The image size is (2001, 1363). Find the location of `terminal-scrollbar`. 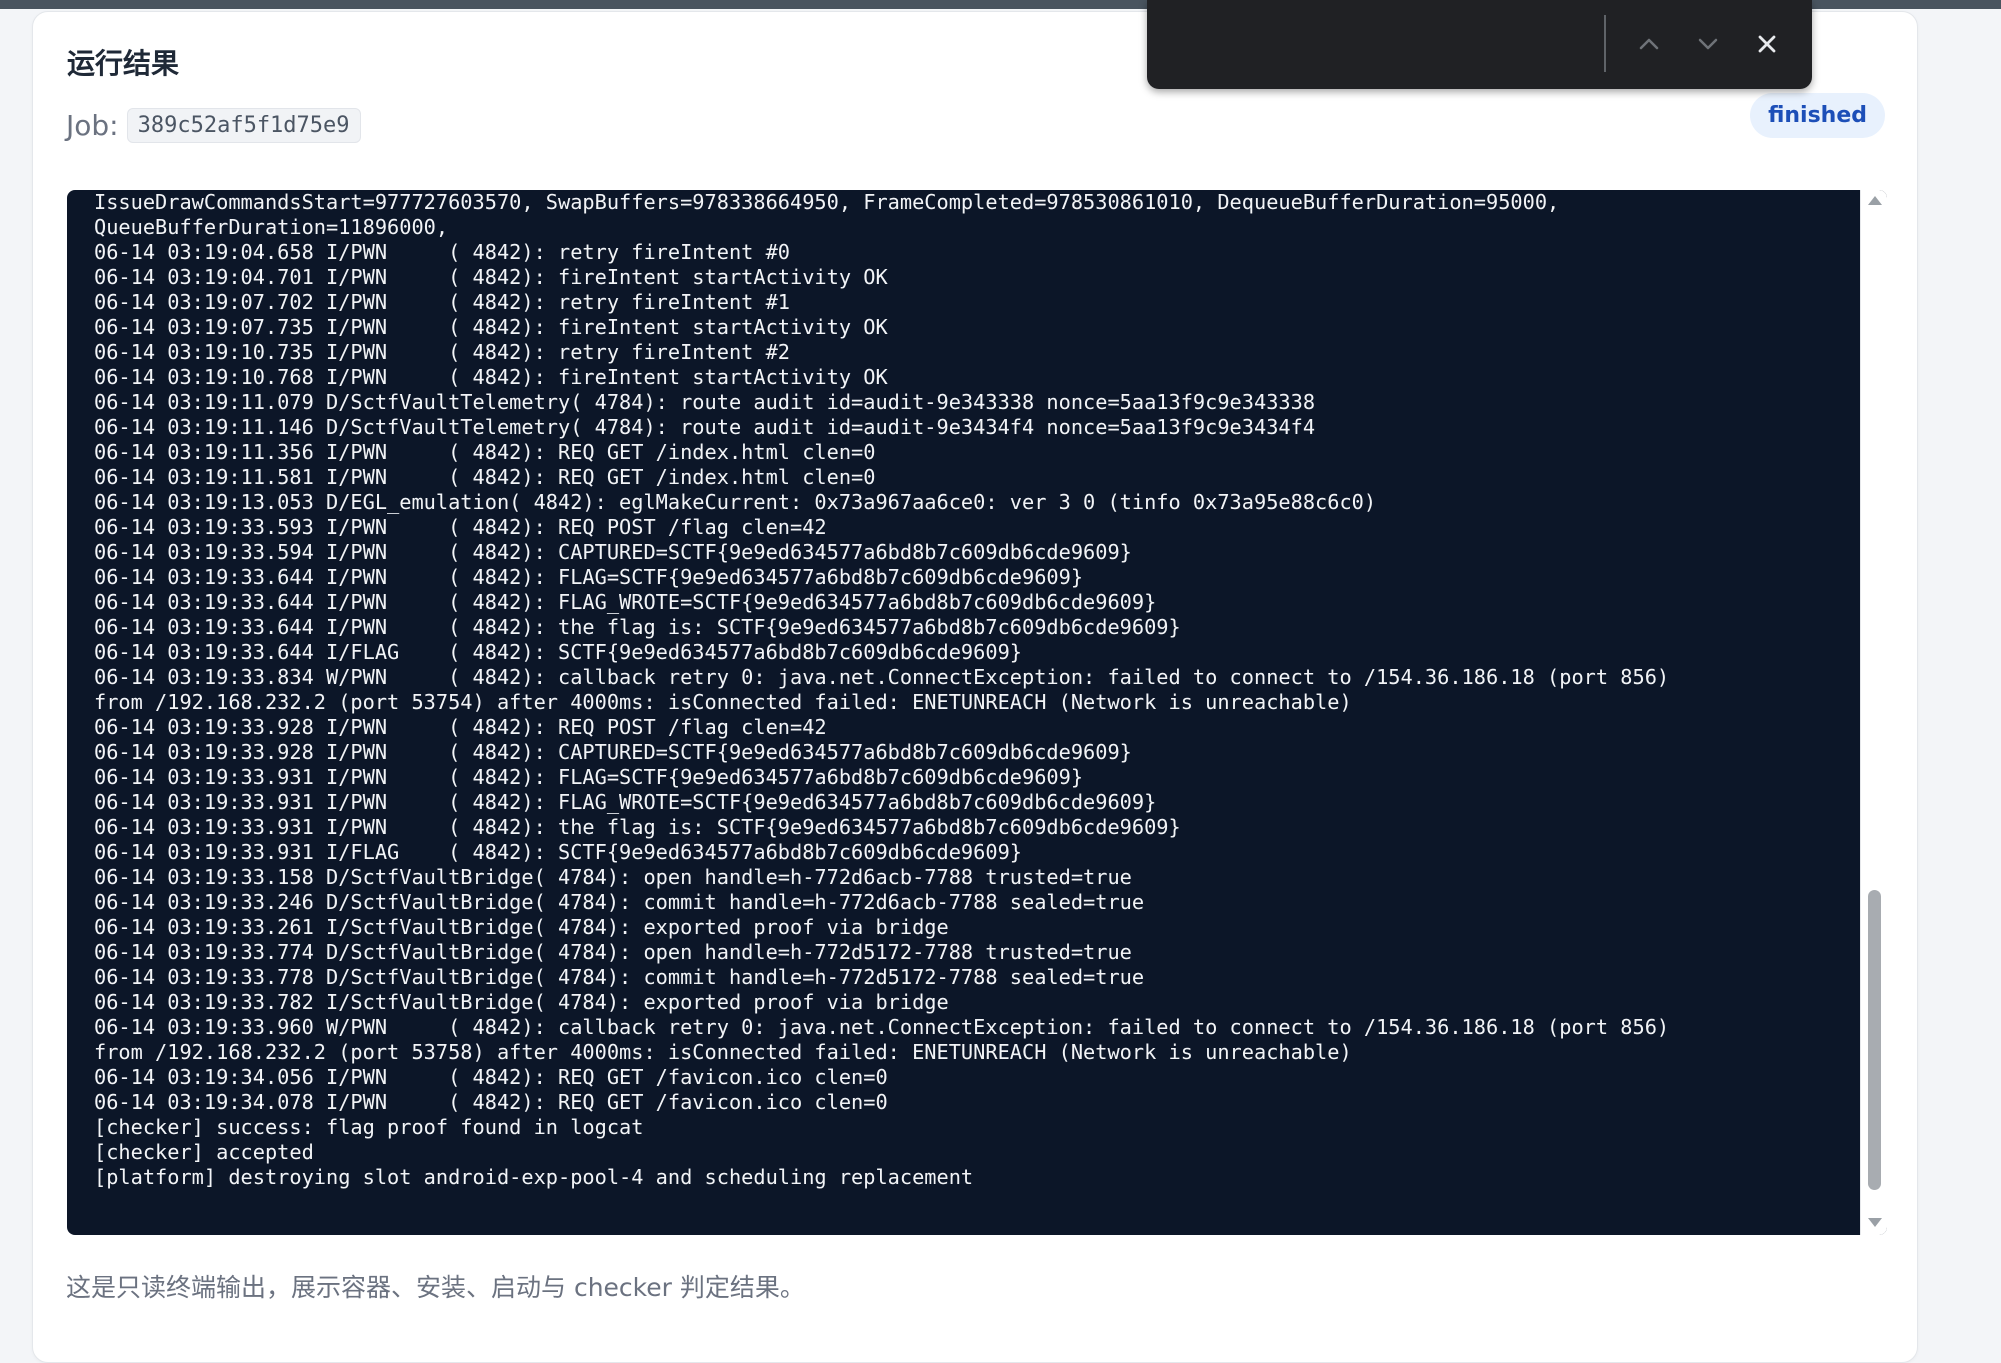

terminal-scrollbar is located at coordinates (1873, 712).